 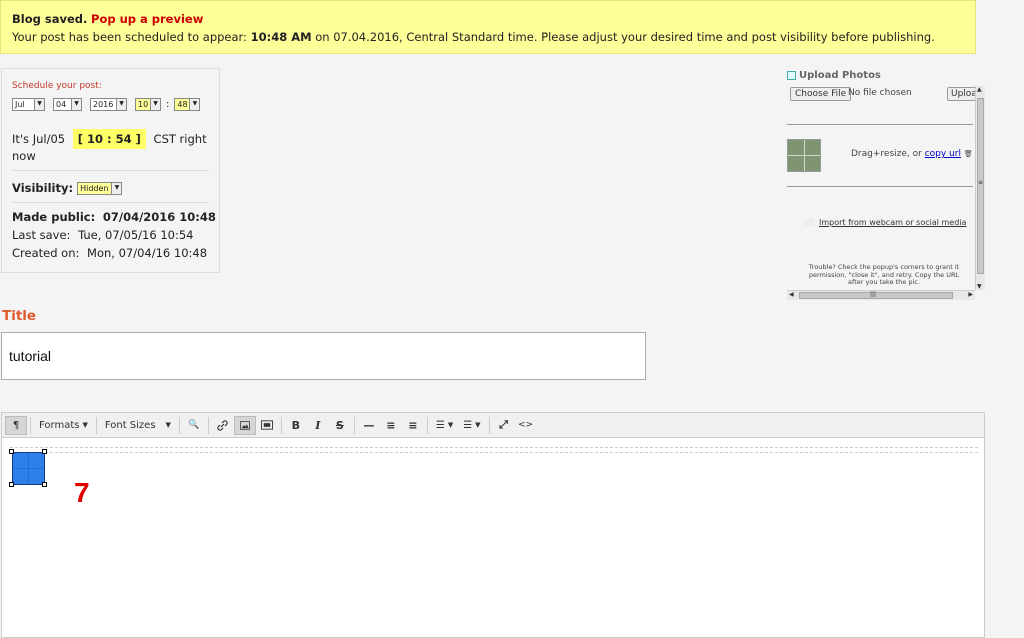 I want to click on numbered-list-button: ☰ ▼, so click(x=471, y=425).